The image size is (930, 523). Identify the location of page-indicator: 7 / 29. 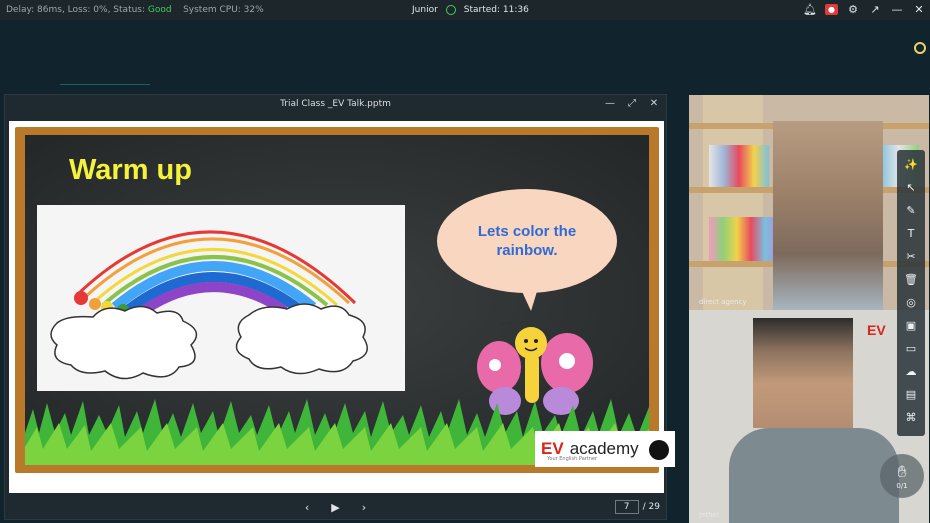
(637, 507).